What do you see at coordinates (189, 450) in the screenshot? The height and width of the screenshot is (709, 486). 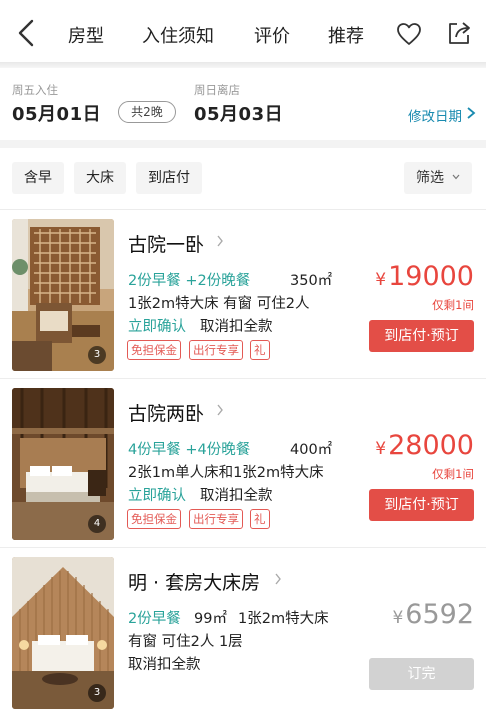 I see `meal-plan: 4份早餐 +4份晚餐` at bounding box center [189, 450].